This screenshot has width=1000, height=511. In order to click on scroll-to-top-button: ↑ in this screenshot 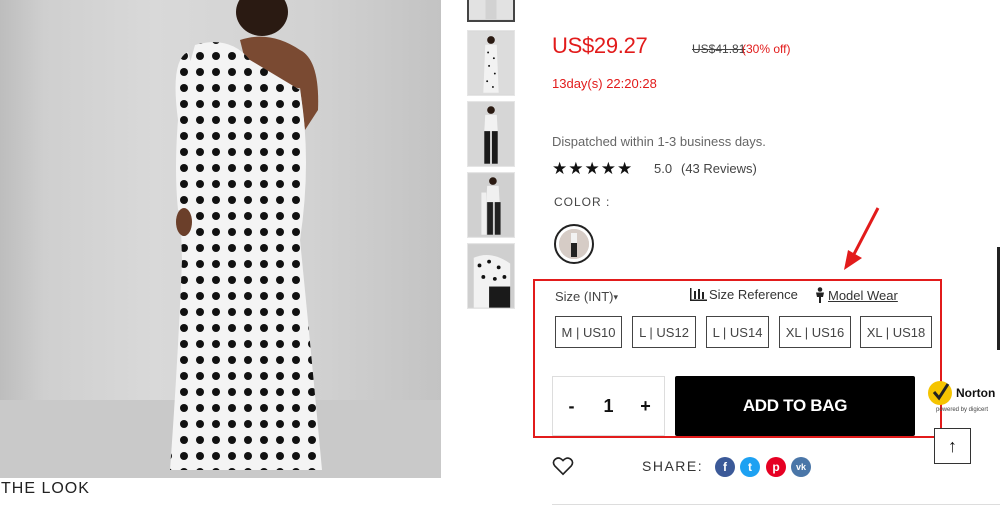, I will do `click(952, 446)`.